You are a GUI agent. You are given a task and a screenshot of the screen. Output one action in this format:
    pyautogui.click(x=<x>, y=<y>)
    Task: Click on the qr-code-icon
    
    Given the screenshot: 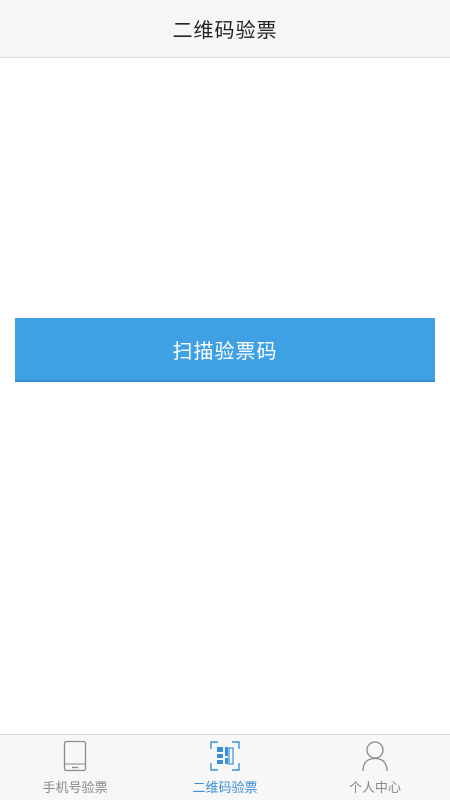 What is the action you would take?
    pyautogui.click(x=225, y=756)
    